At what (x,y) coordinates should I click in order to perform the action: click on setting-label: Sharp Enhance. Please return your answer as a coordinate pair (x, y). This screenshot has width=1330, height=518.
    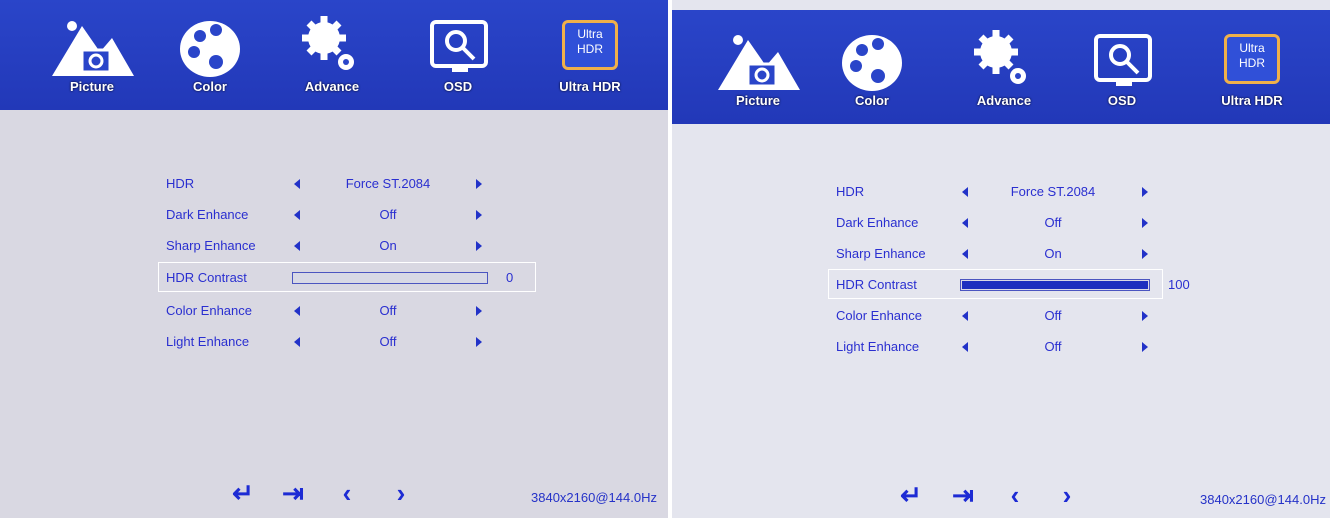
    Looking at the image, I should click on (881, 253).